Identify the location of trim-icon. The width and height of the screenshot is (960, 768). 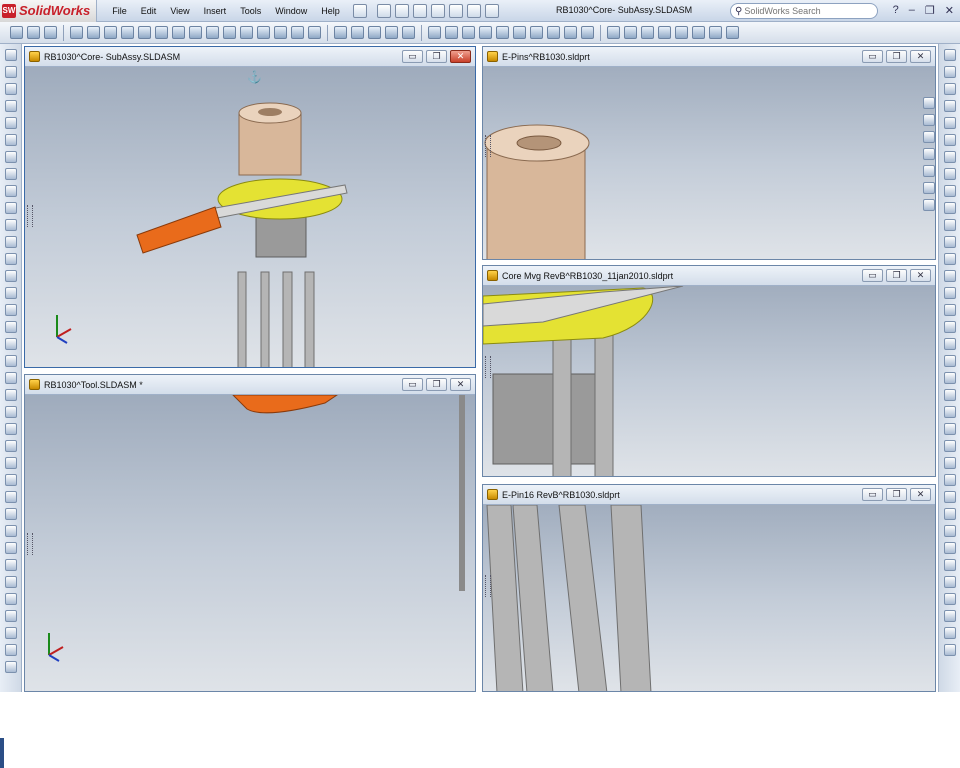
(681, 32).